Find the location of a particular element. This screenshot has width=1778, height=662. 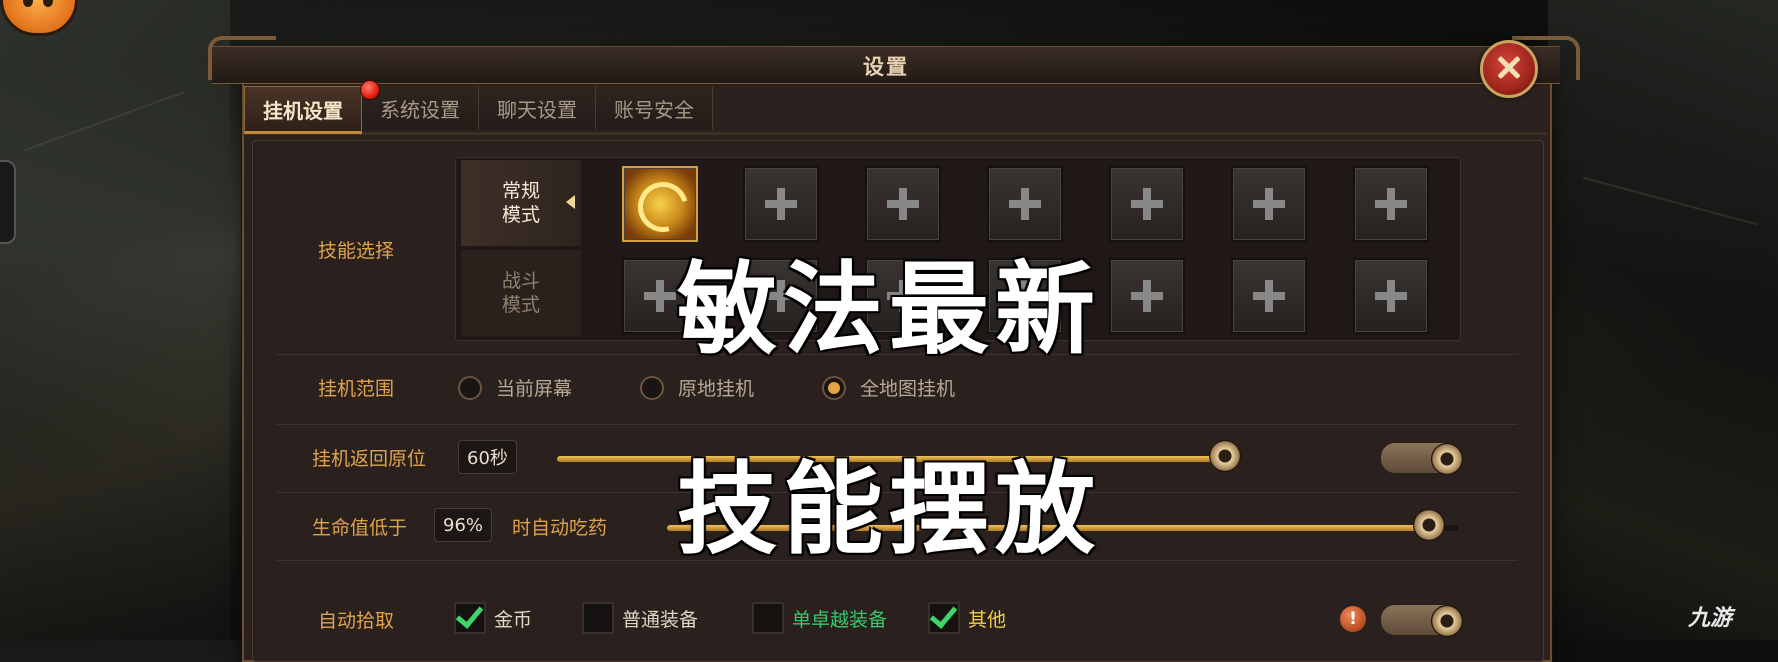

overlay-caption-line2: 技能摆放 is located at coordinates (889, 509).